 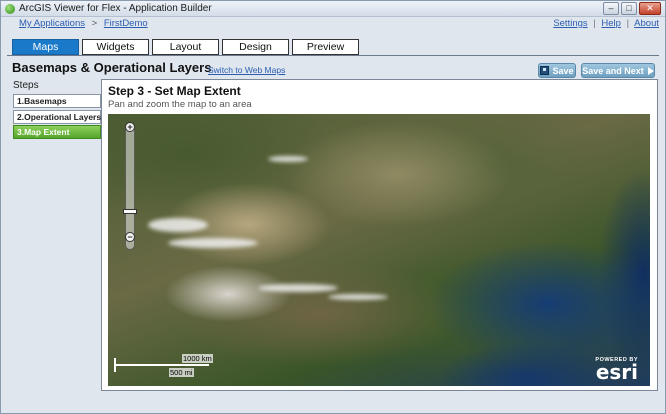 I want to click on zoom-out-button: −, so click(x=130, y=237).